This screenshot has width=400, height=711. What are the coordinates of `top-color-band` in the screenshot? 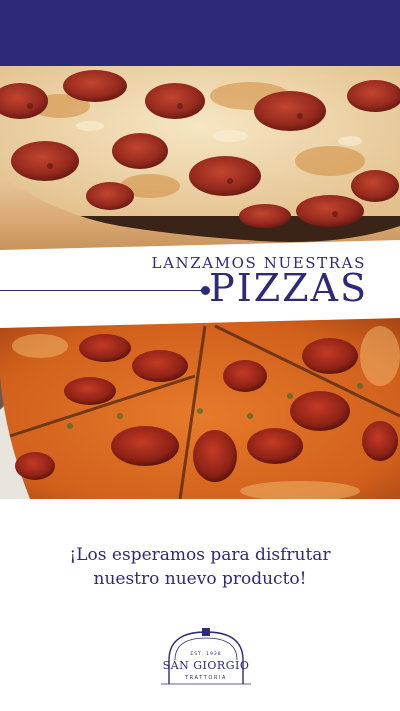 It's located at (200, 33).